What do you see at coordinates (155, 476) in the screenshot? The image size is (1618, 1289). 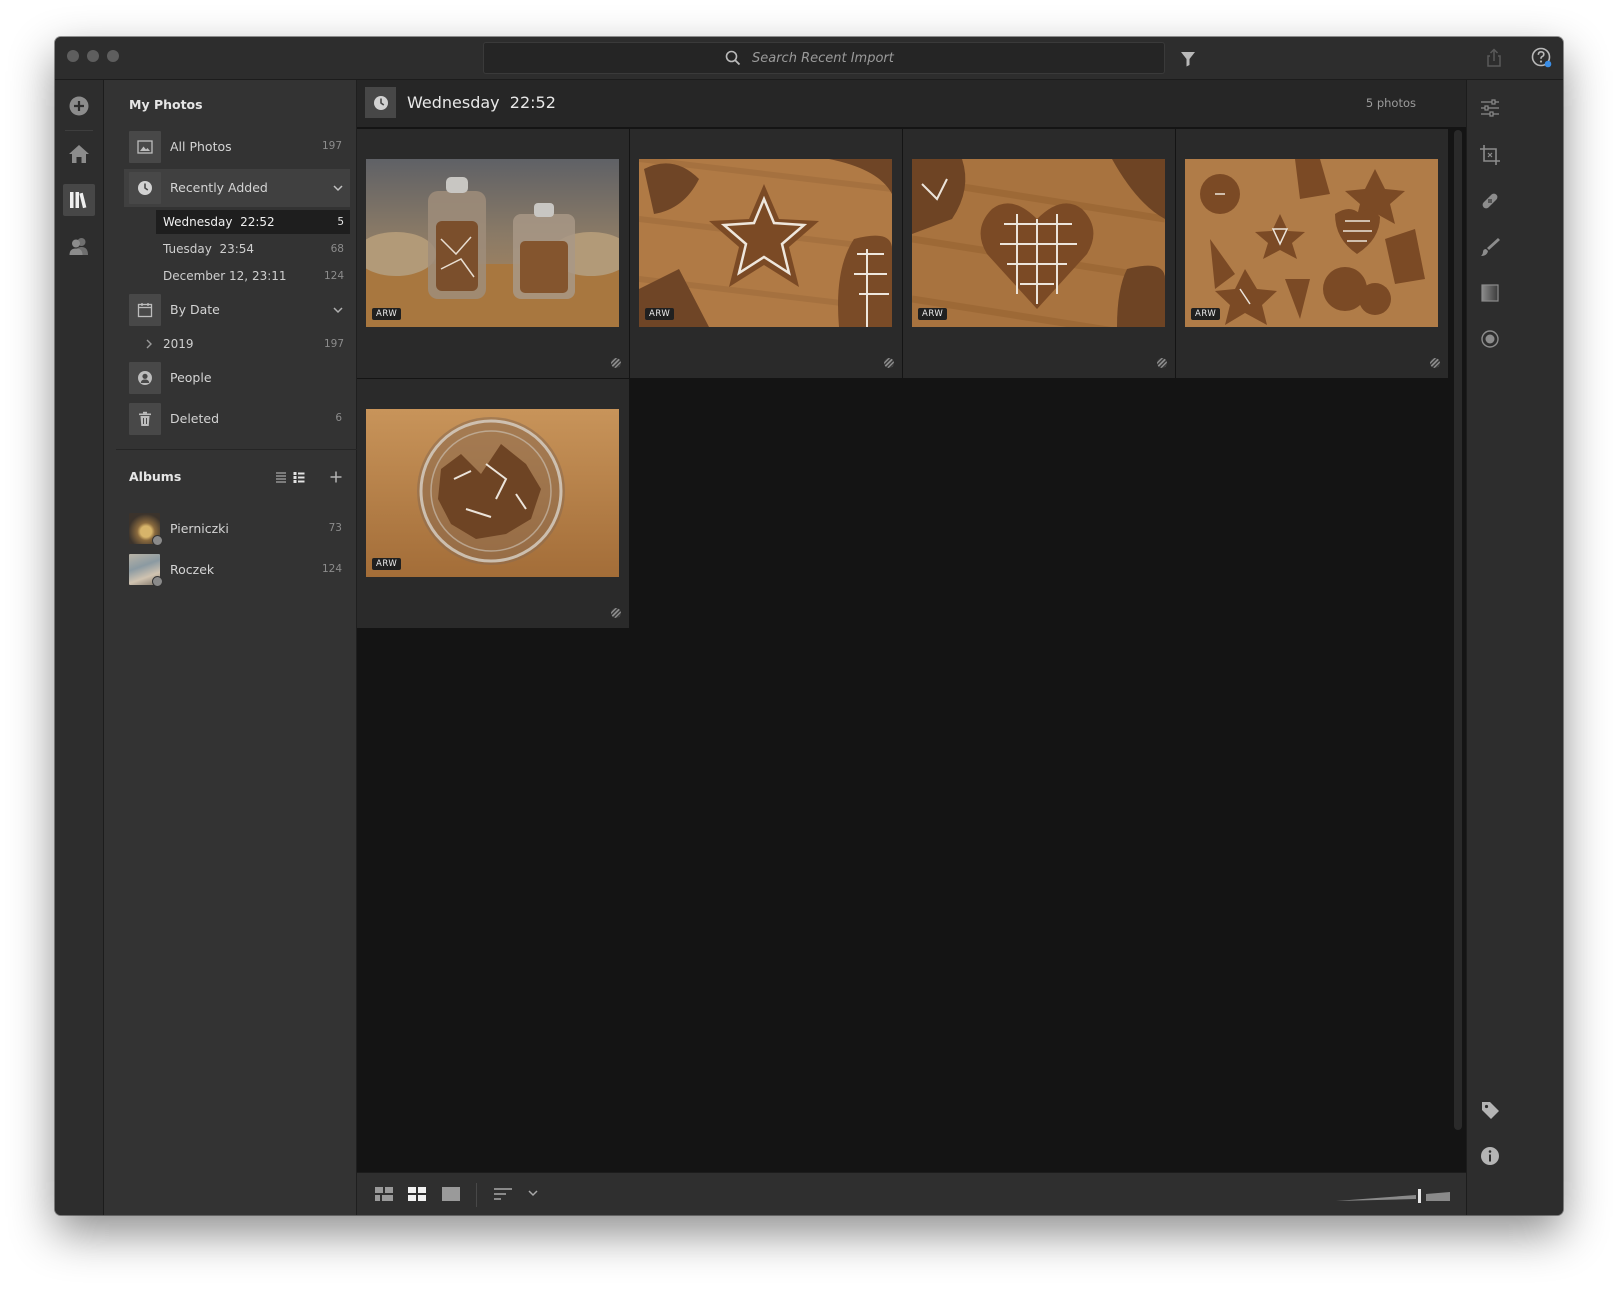 I see `albums-title: Albums` at bounding box center [155, 476].